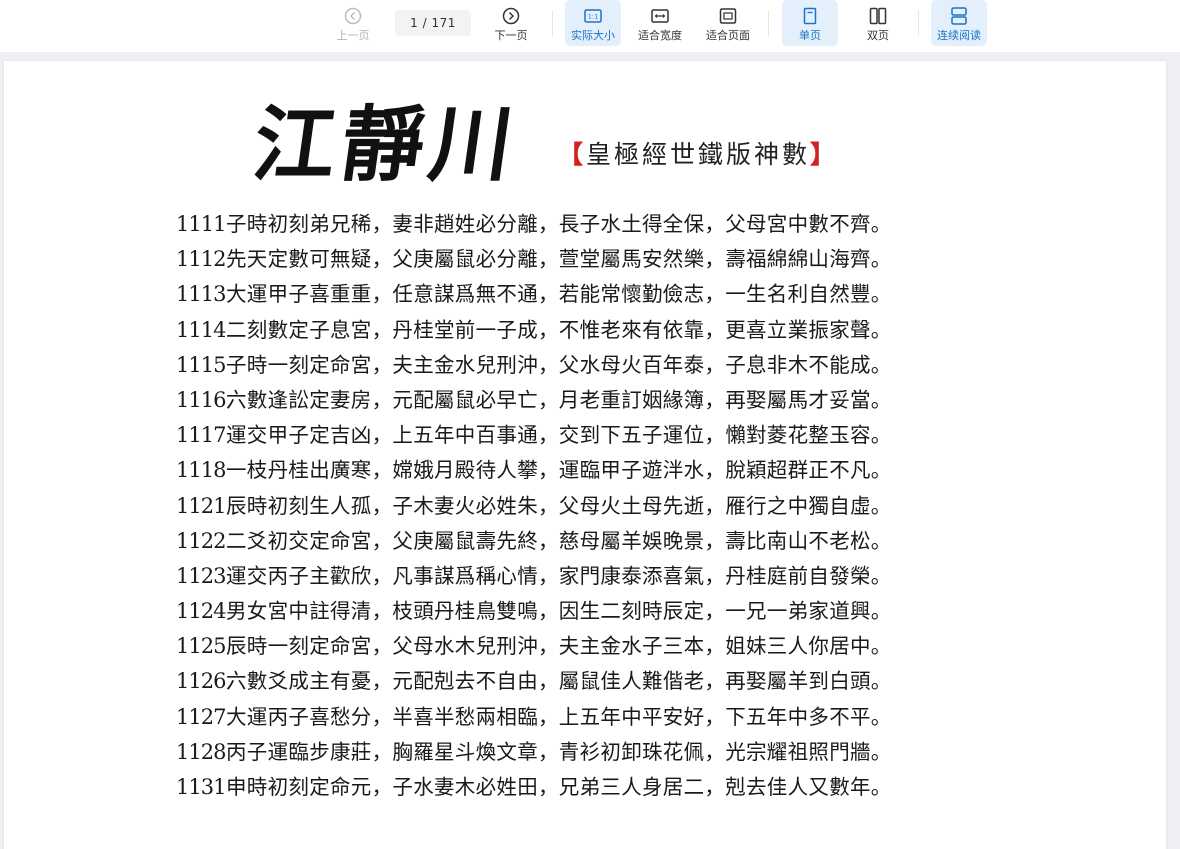 Image resolution: width=1180 pixels, height=849 pixels. What do you see at coordinates (559, 329) in the screenshot?
I see `verse-text: 二刻數定子息宮，丹桂堂前一子成，不惟老來有依靠，更喜立業振家聲。` at bounding box center [559, 329].